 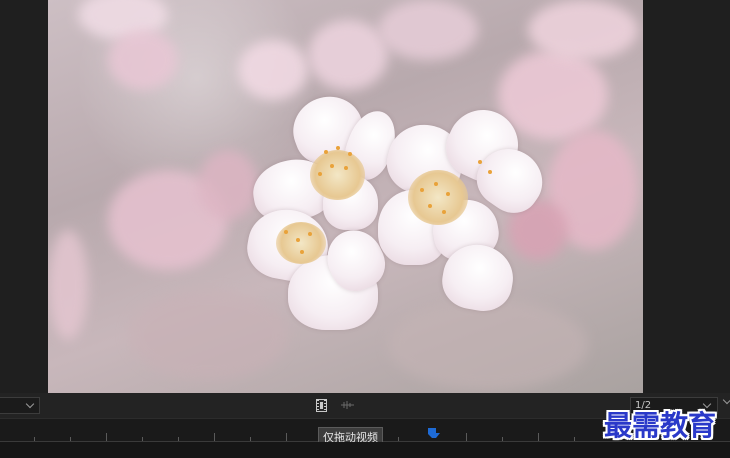 What do you see at coordinates (434, 433) in the screenshot?
I see `playhead-marker-icon` at bounding box center [434, 433].